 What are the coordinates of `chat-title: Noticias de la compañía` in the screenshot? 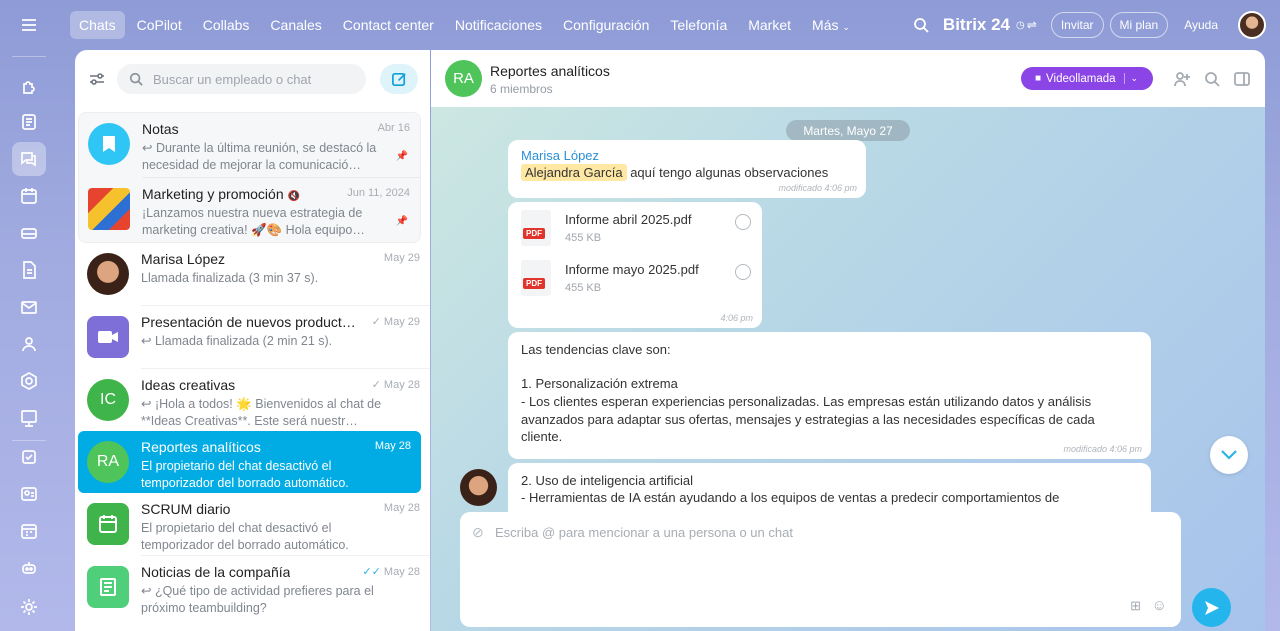 It's located at (216, 572).